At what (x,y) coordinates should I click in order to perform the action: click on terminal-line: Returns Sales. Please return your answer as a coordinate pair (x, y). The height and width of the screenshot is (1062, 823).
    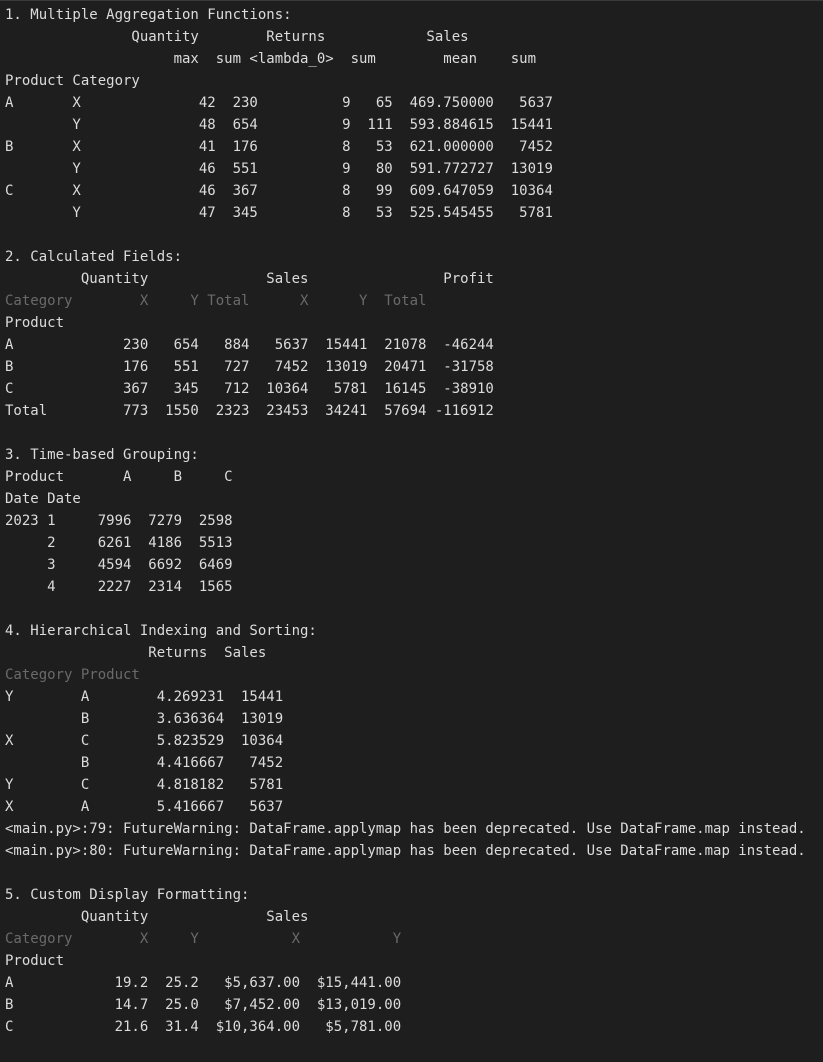
    Looking at the image, I should click on (136, 653).